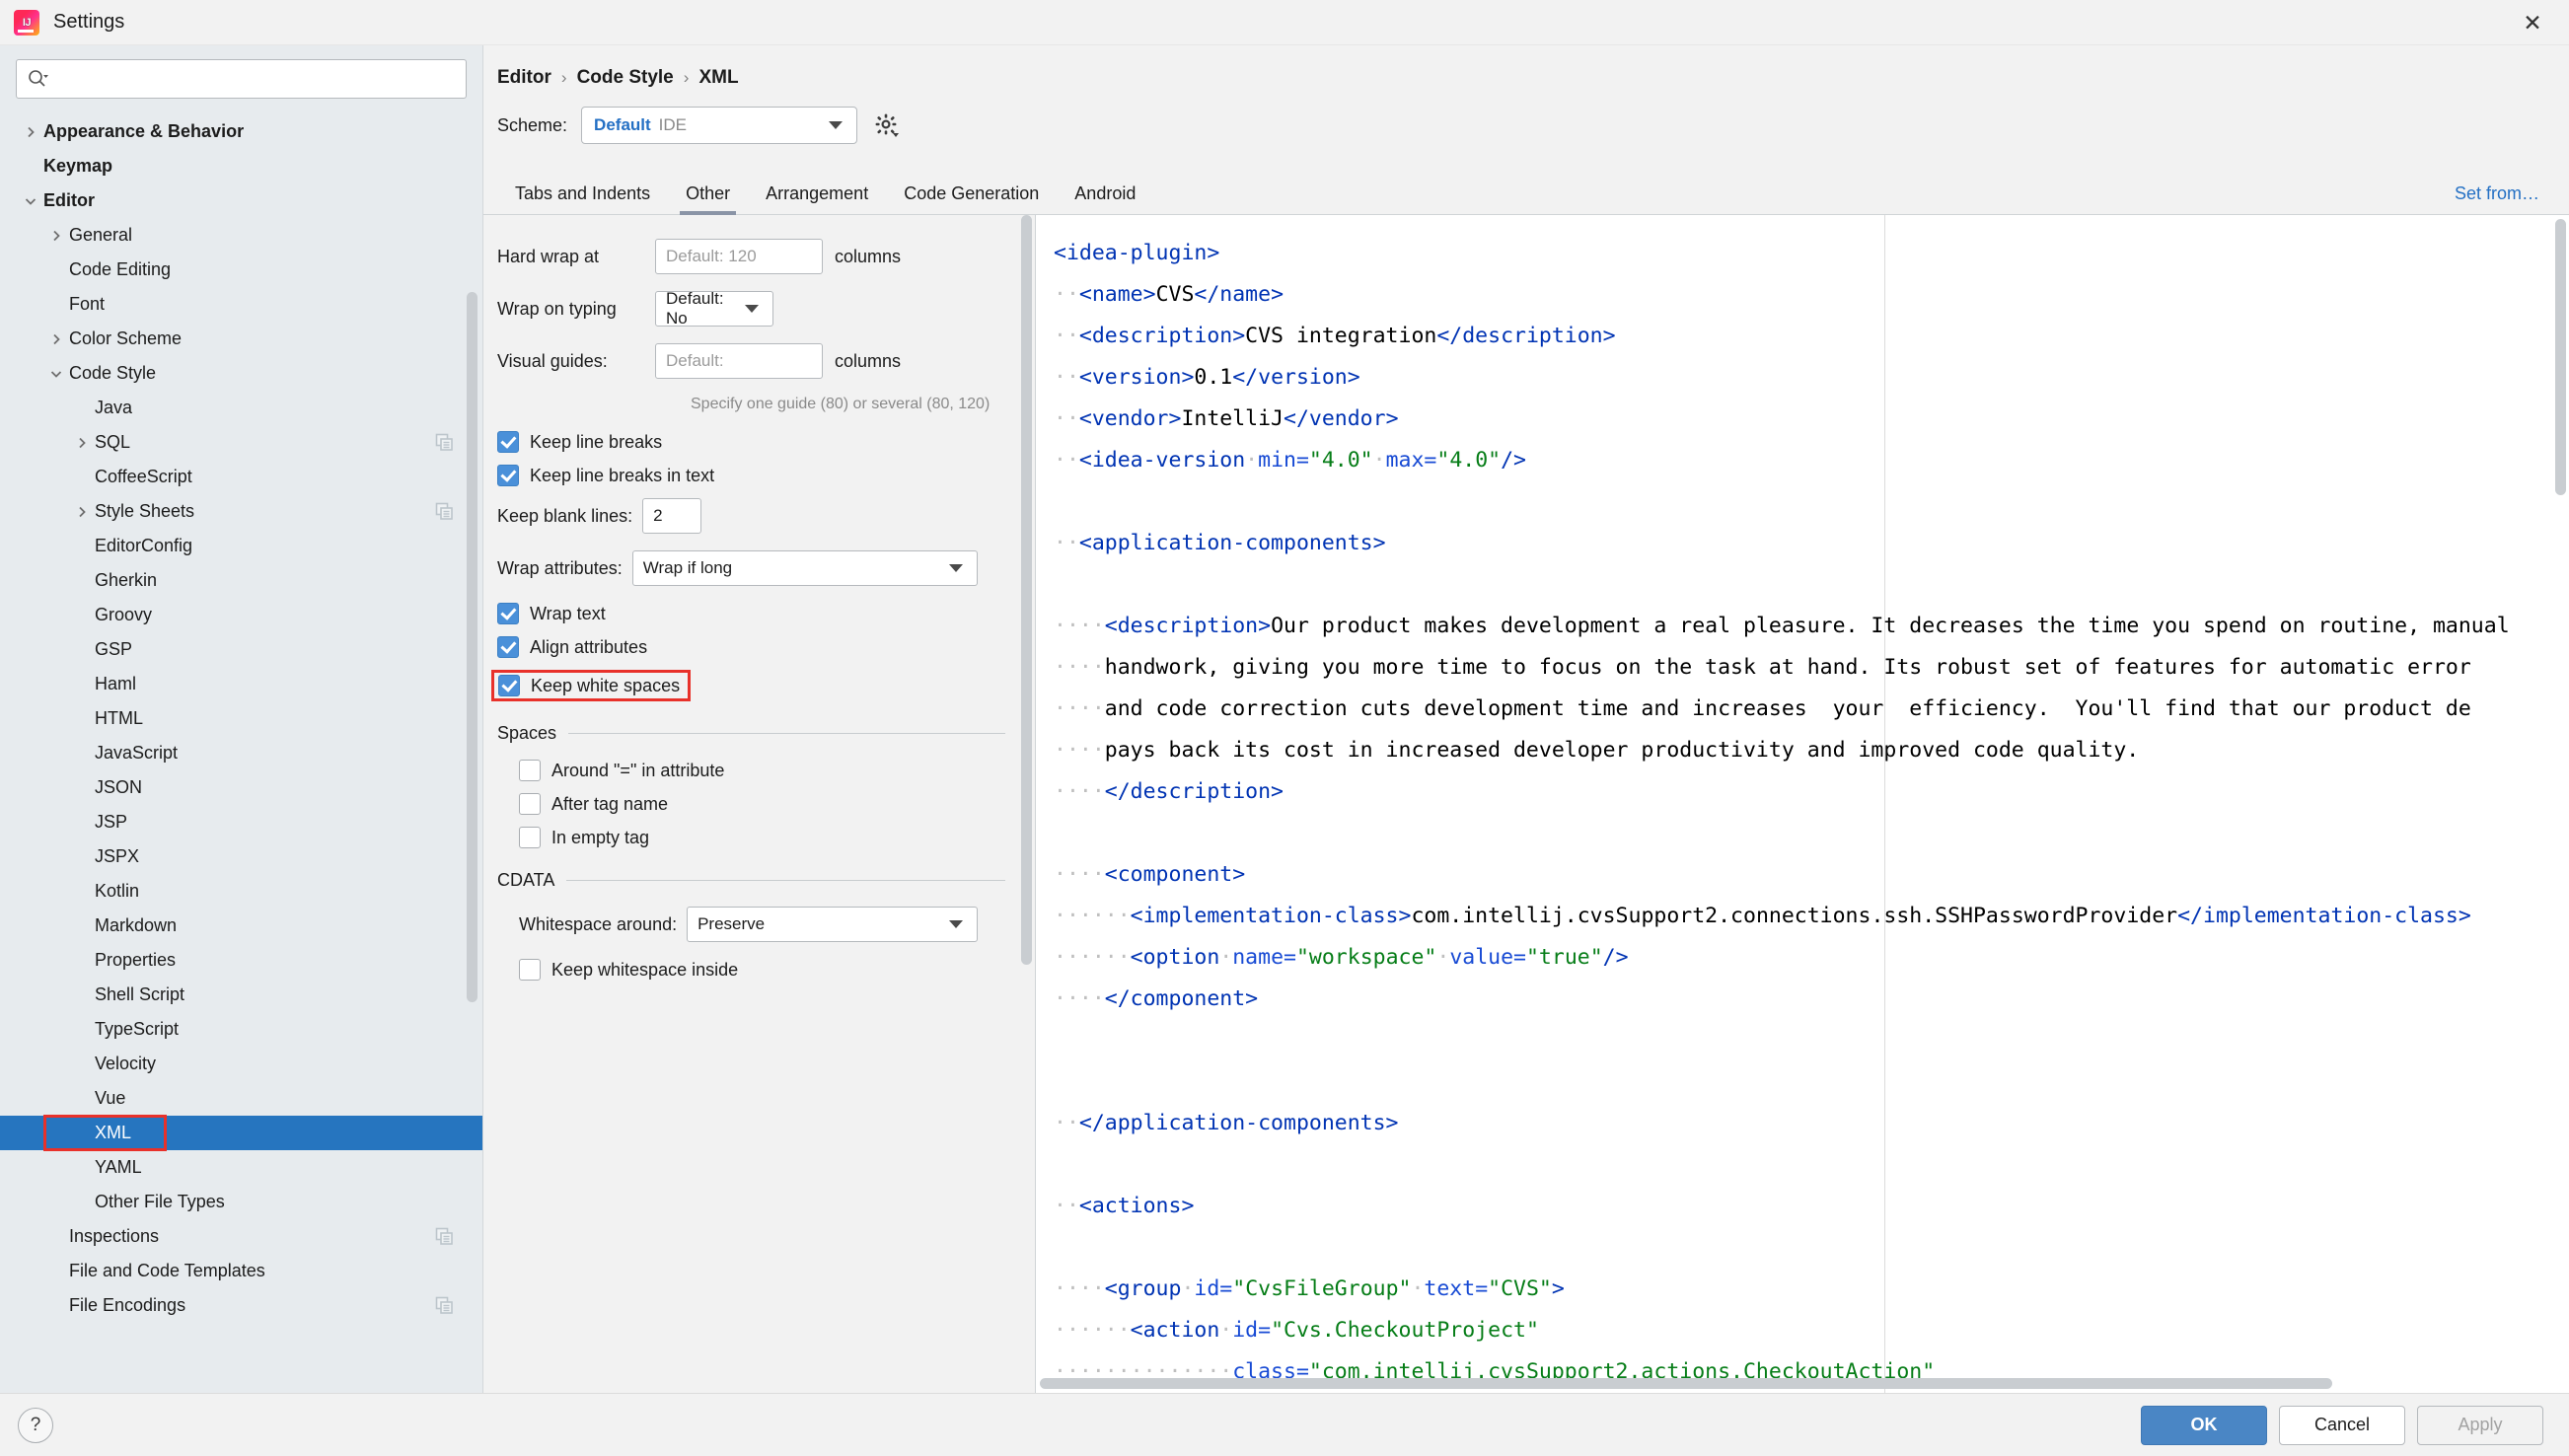 The image size is (2569, 1456). What do you see at coordinates (241, 1064) in the screenshot?
I see `sidebar-item-velocity: Velocity` at bounding box center [241, 1064].